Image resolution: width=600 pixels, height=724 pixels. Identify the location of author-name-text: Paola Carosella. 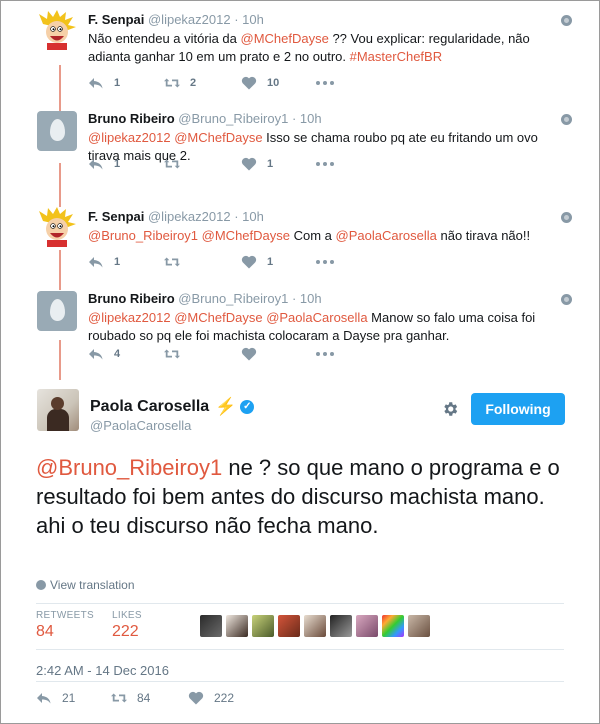
(149, 407).